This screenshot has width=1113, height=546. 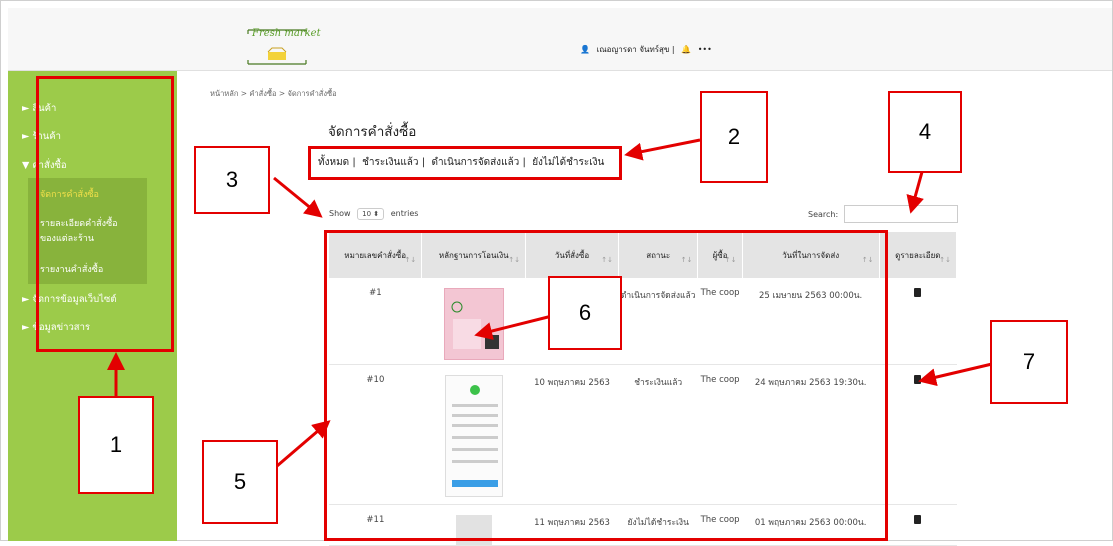 What do you see at coordinates (372, 132) in the screenshot?
I see `page-title: จัดการคำสั่งซื้อ` at bounding box center [372, 132].